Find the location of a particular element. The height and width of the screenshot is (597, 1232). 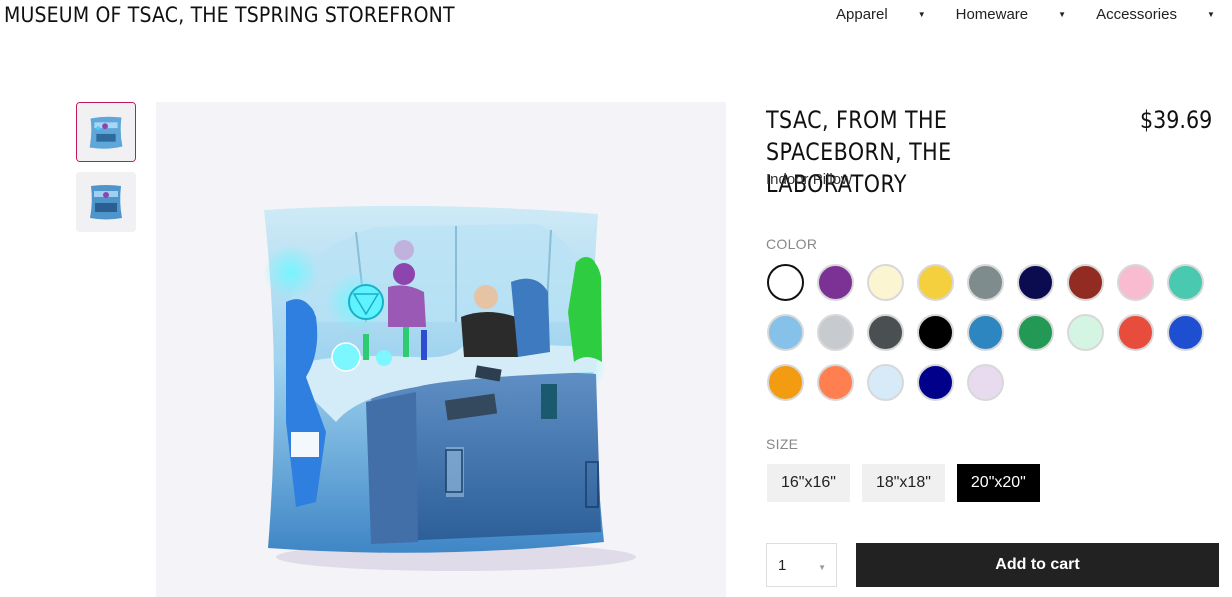

color-label: COLOR is located at coordinates (792, 244).